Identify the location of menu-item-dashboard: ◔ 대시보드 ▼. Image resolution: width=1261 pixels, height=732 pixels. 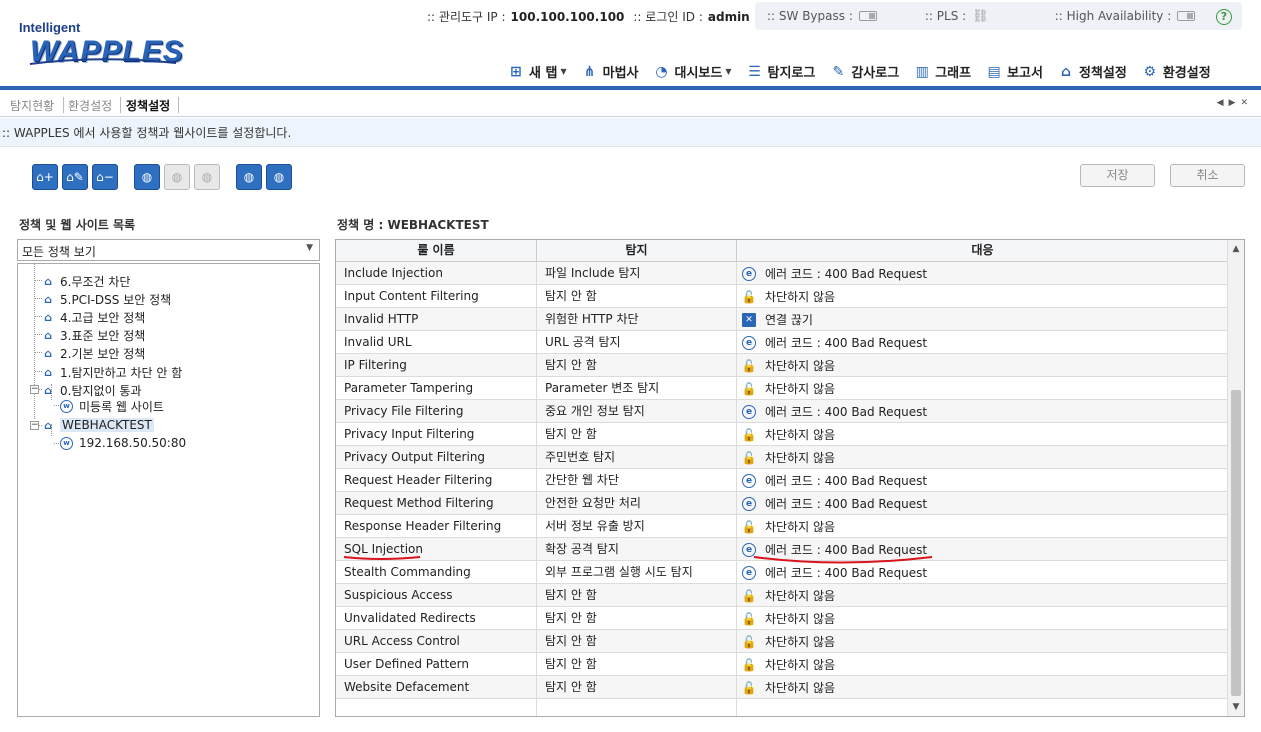
(692, 72).